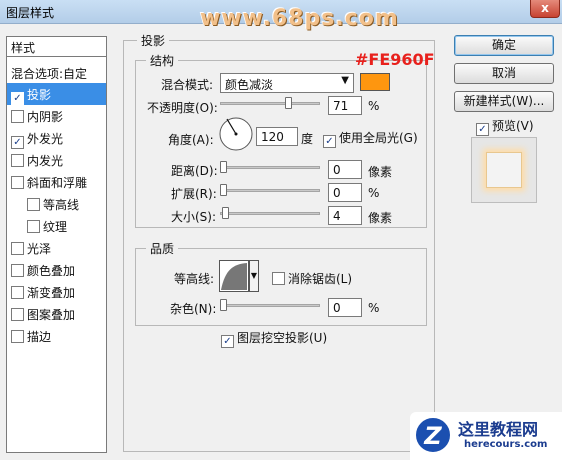 The height and width of the screenshot is (460, 562). I want to click on style-item-label: 外发光, so click(45, 139).